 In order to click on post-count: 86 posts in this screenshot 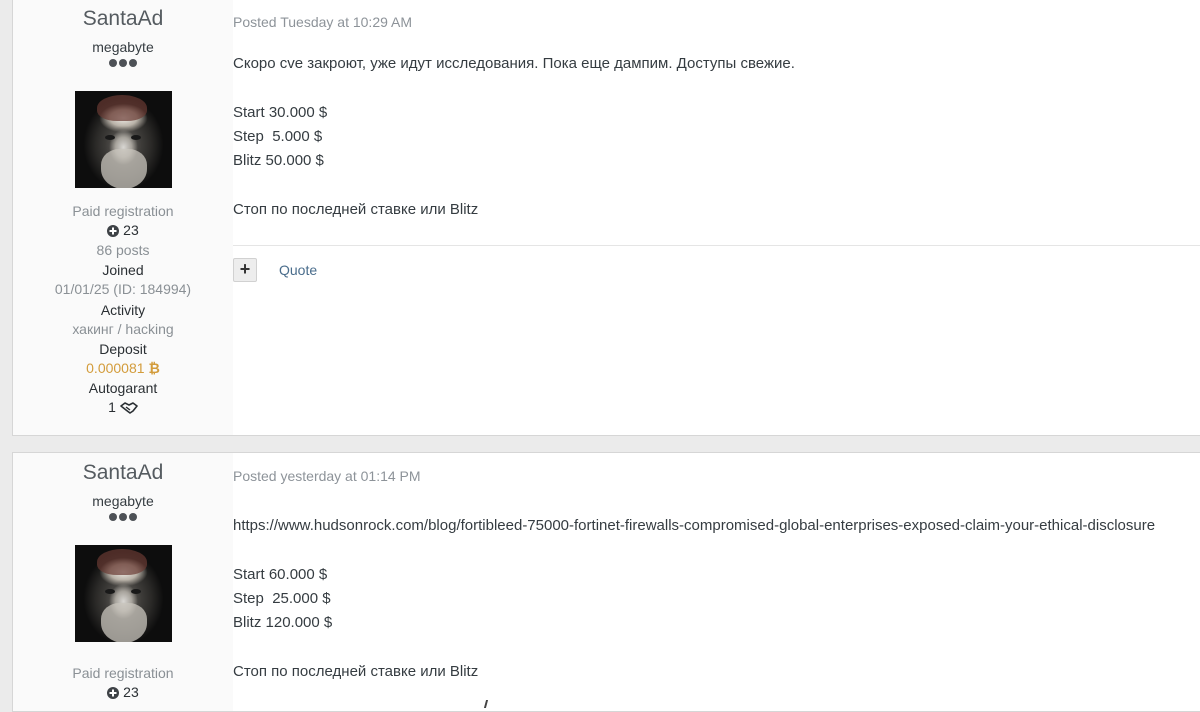, I will do `click(123, 250)`.